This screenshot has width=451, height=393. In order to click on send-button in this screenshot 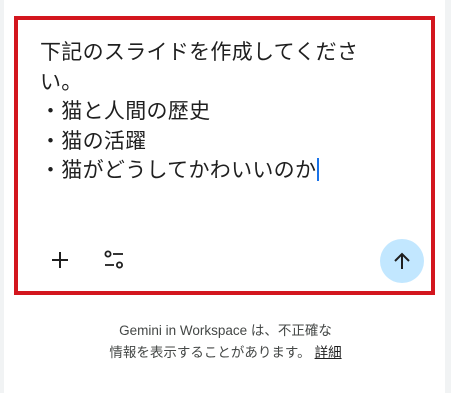, I will do `click(402, 261)`.